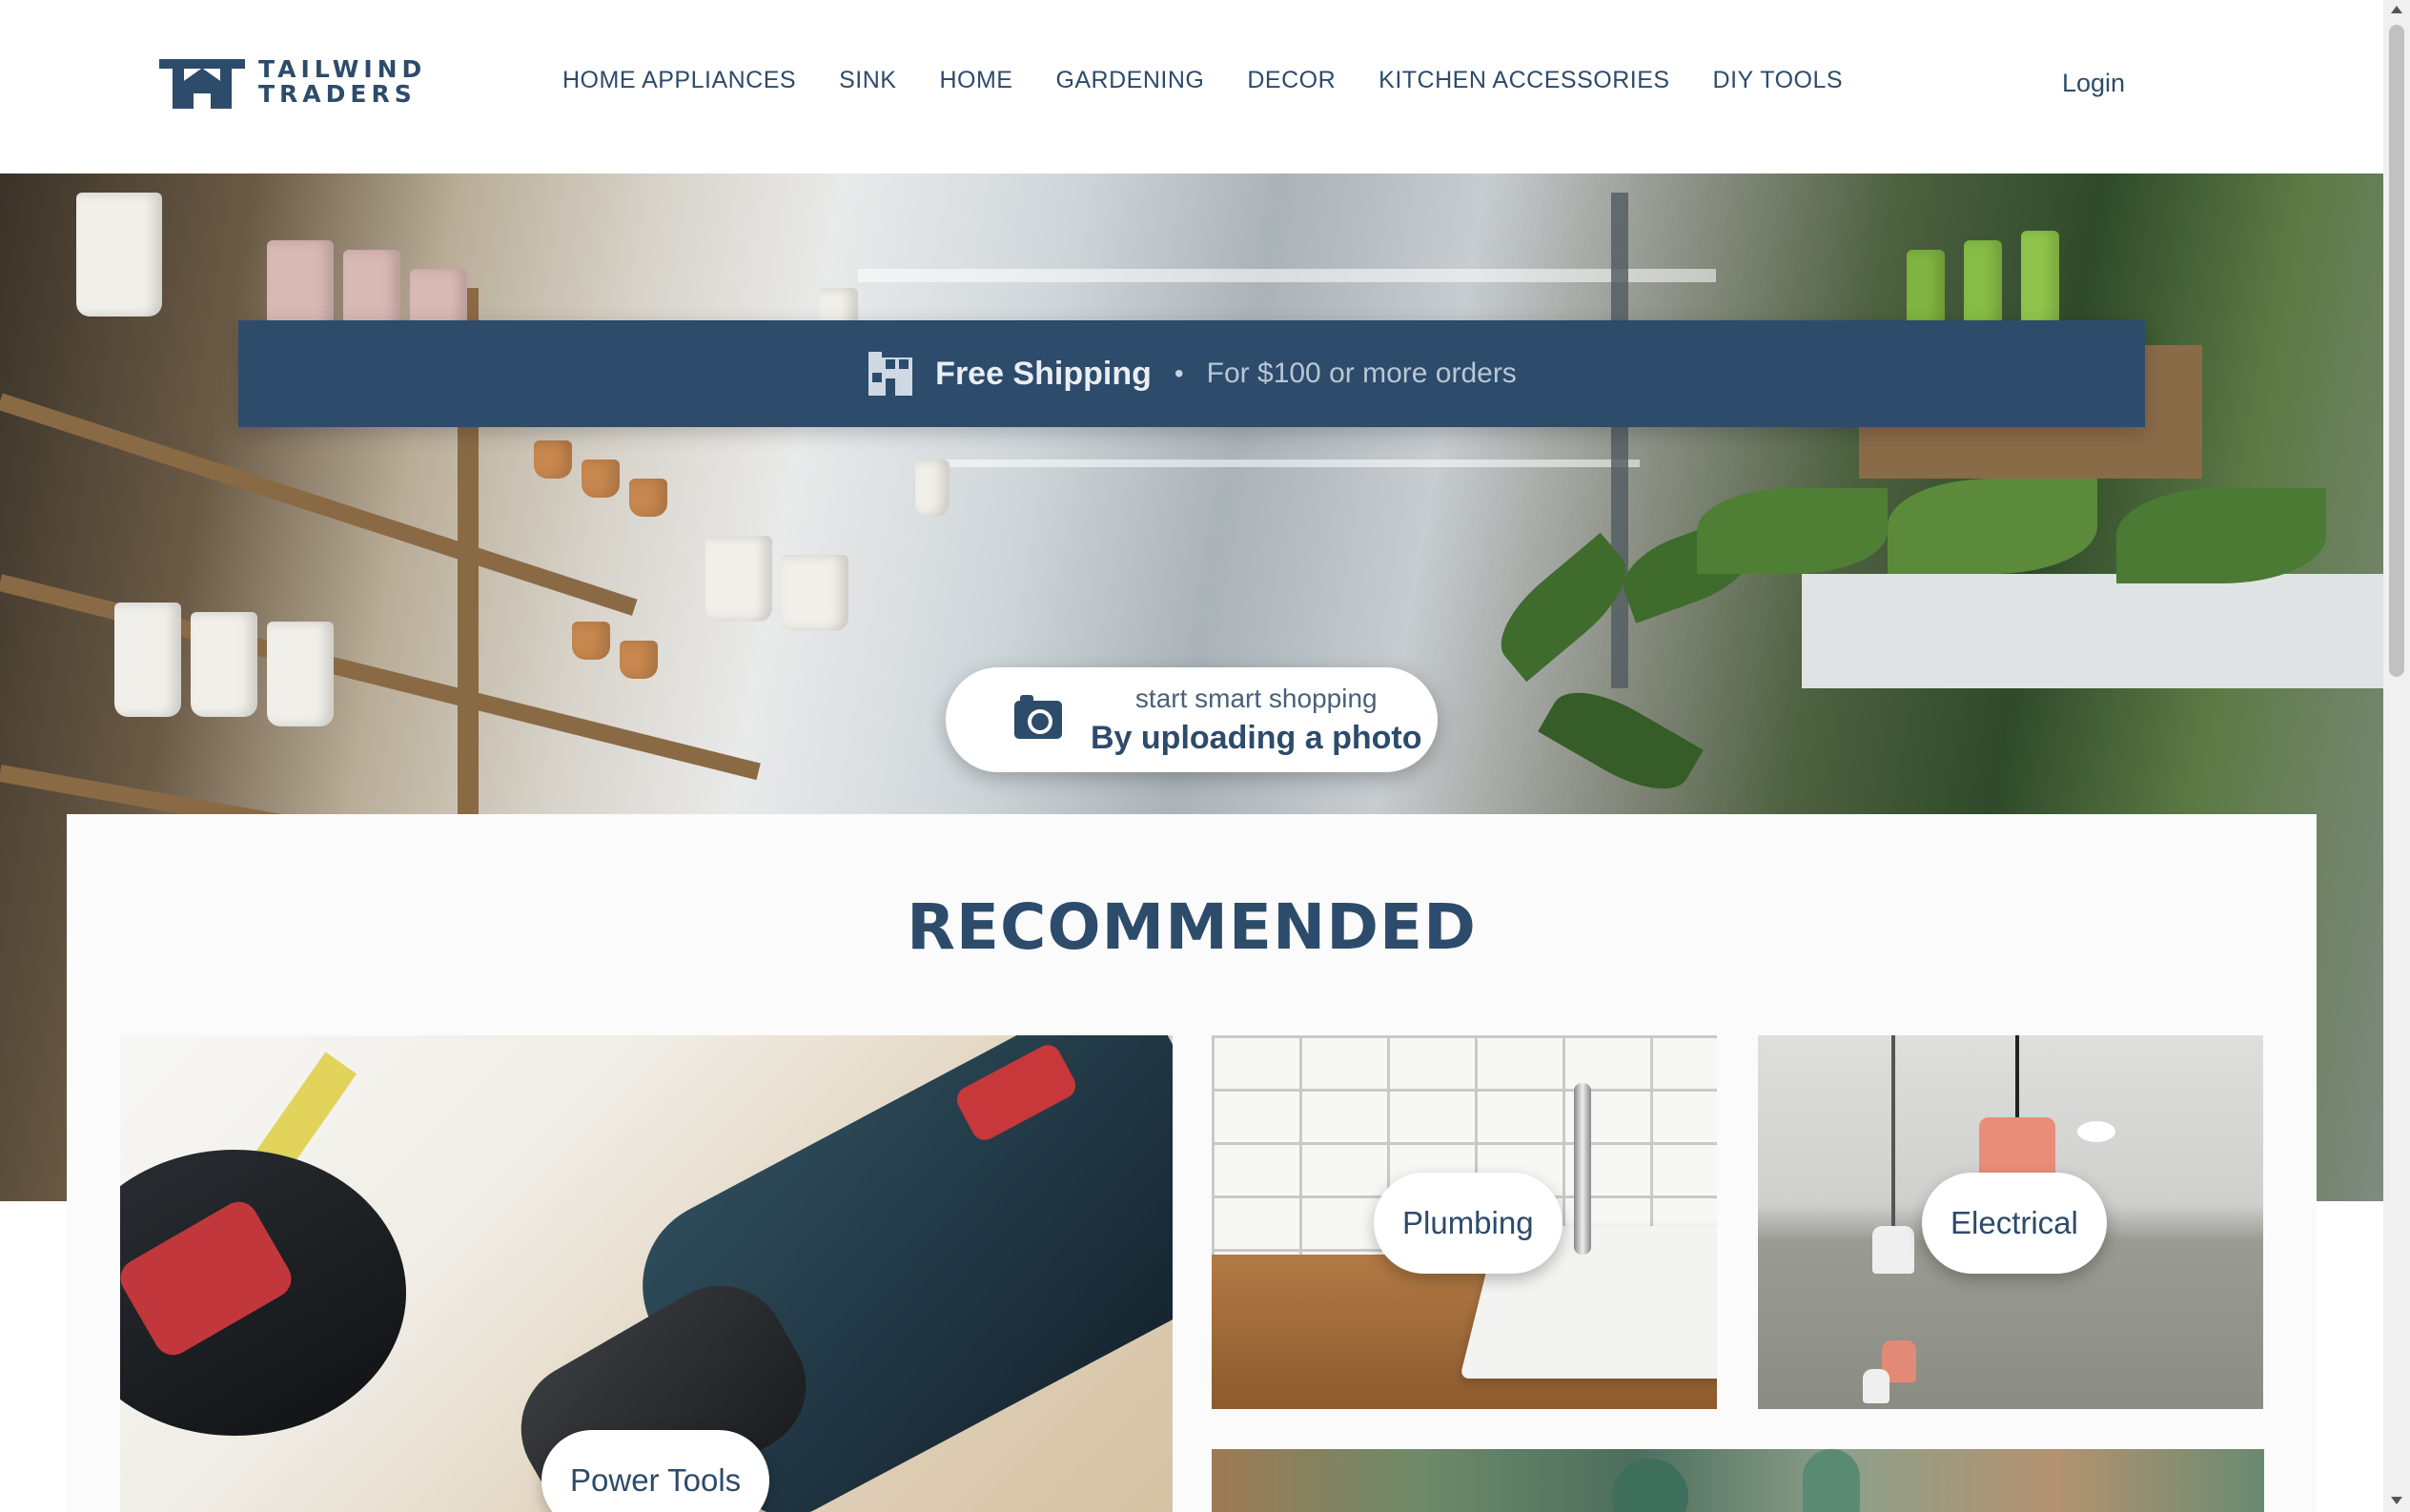 This screenshot has height=1512, width=2410. Describe the element at coordinates (2396, 351) in the screenshot. I see `scrollbar-thumb` at that location.